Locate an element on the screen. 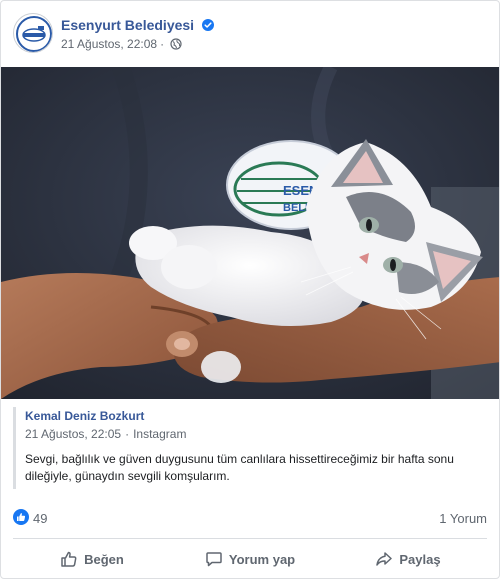 Image resolution: width=500 pixels, height=579 pixels. share-arrow-icon is located at coordinates (384, 559).